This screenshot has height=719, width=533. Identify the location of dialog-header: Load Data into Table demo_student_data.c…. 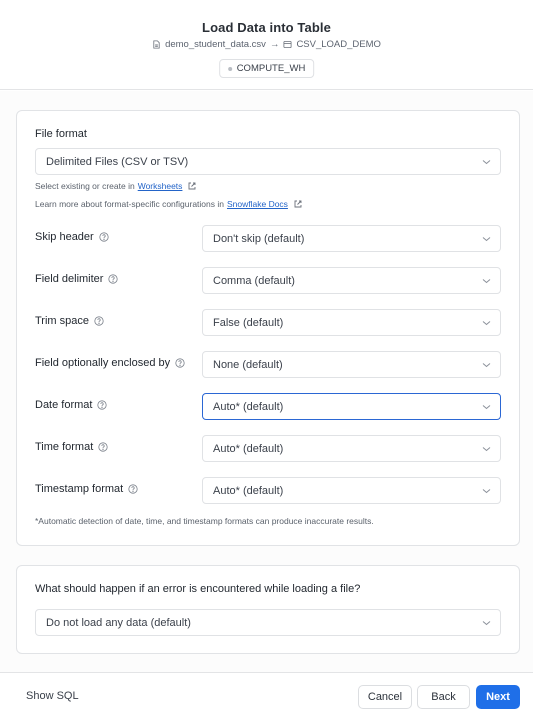
(266, 45).